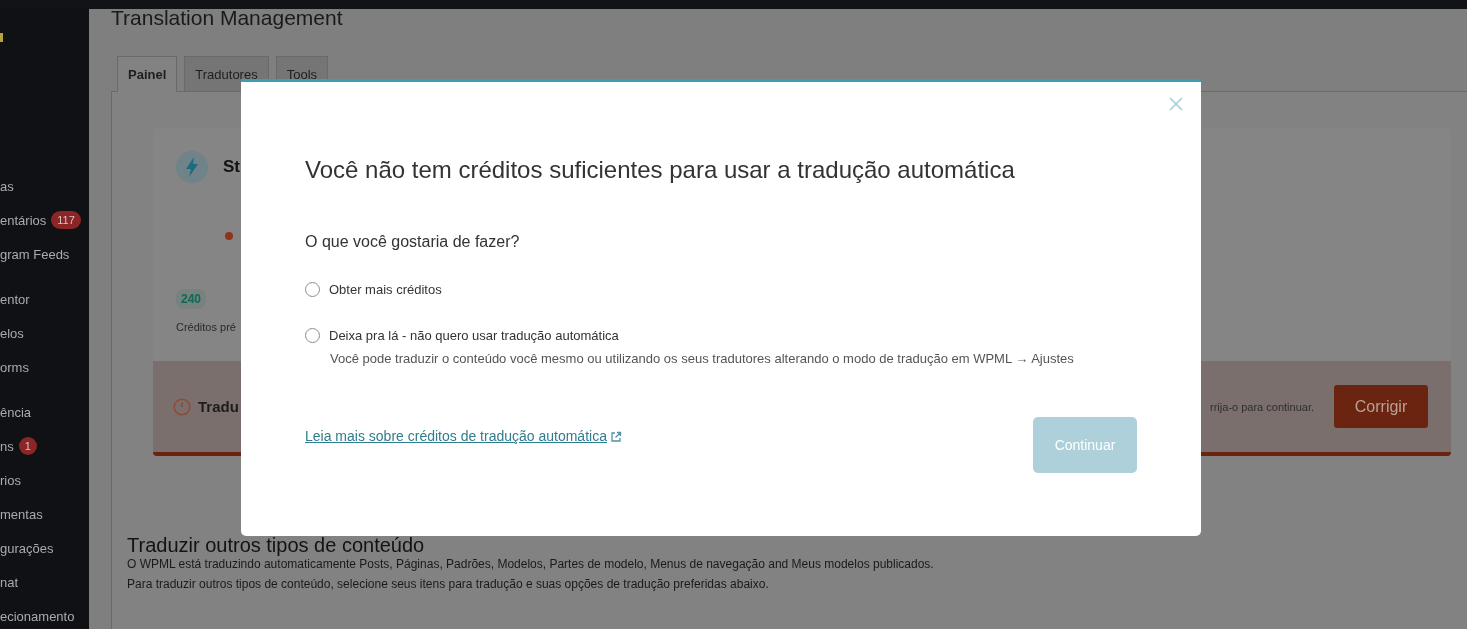  I want to click on section-text: O WPML está traduzindo automaticamente Posts, Páginas, Padrões, Modelos, Partes de modelo, Menus de navegação and Meus modelos publicados., so click(531, 564).